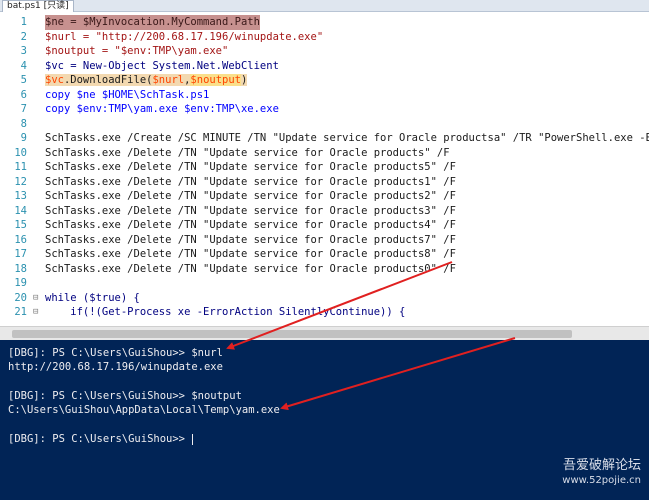  Describe the element at coordinates (92, 297) in the screenshot. I see `code-line: while ($true) {` at that location.